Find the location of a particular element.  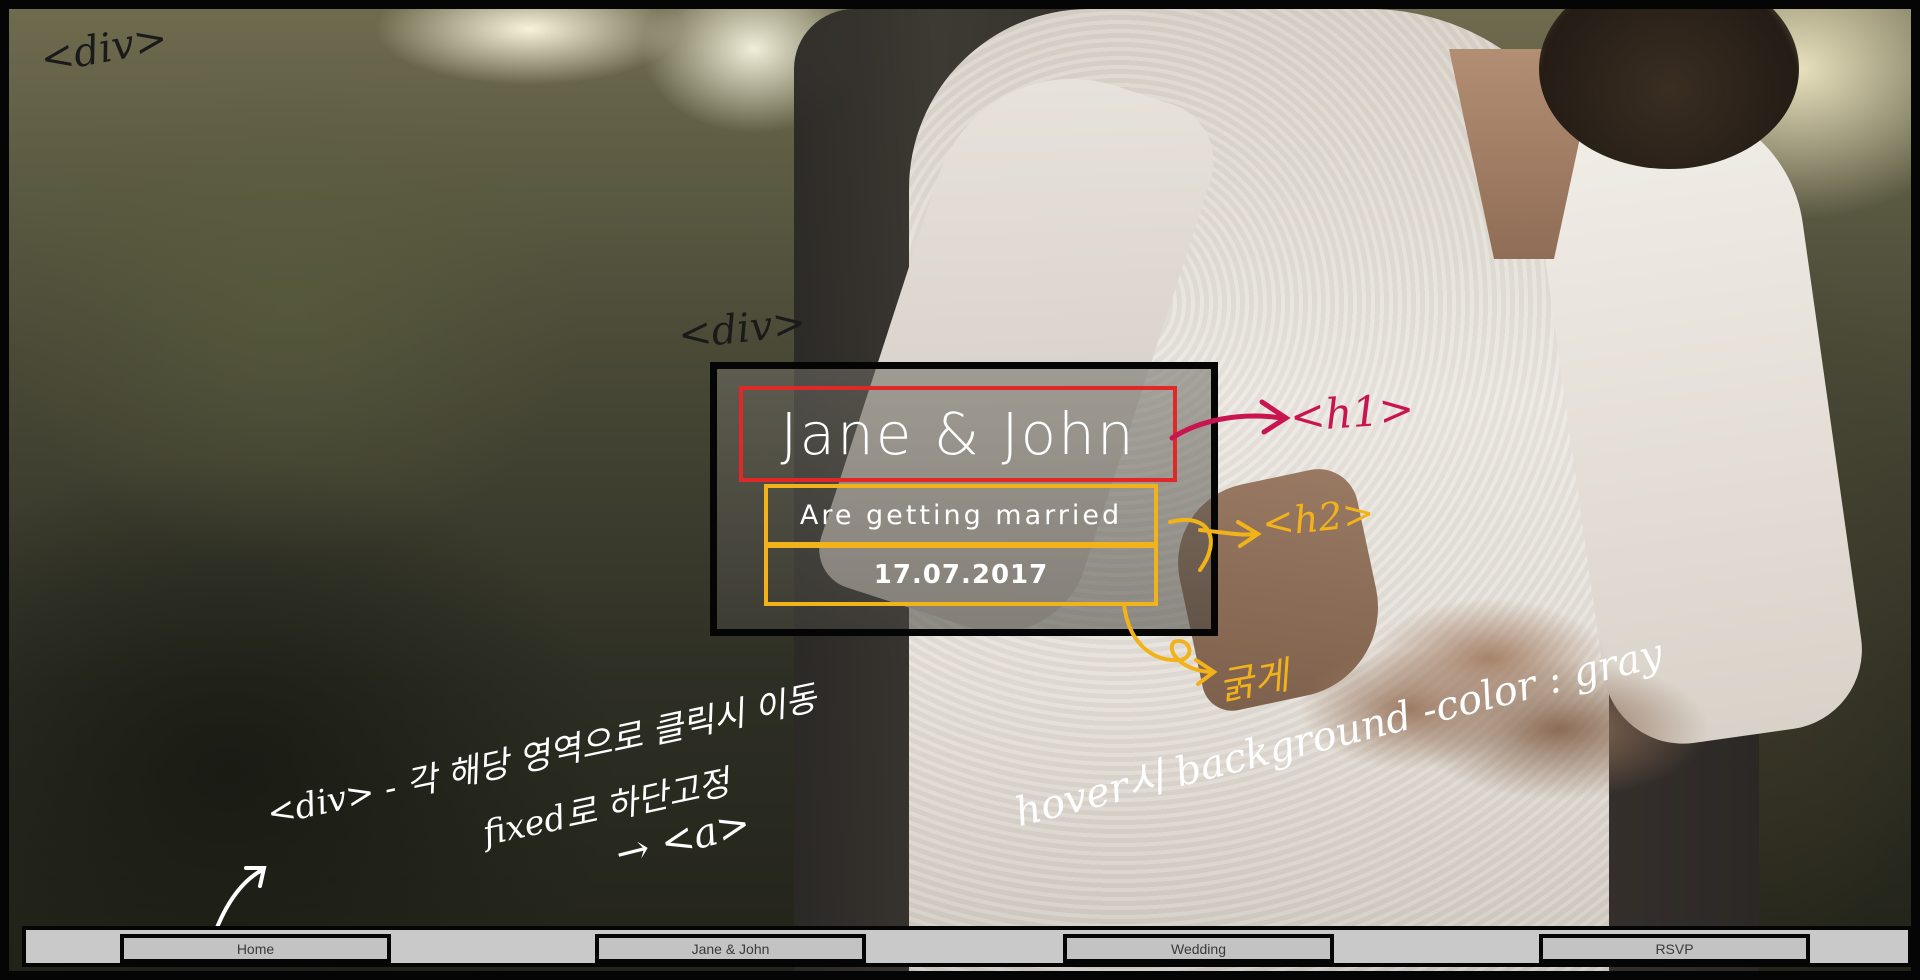

hero-title: Jane & John is located at coordinates (958, 434).